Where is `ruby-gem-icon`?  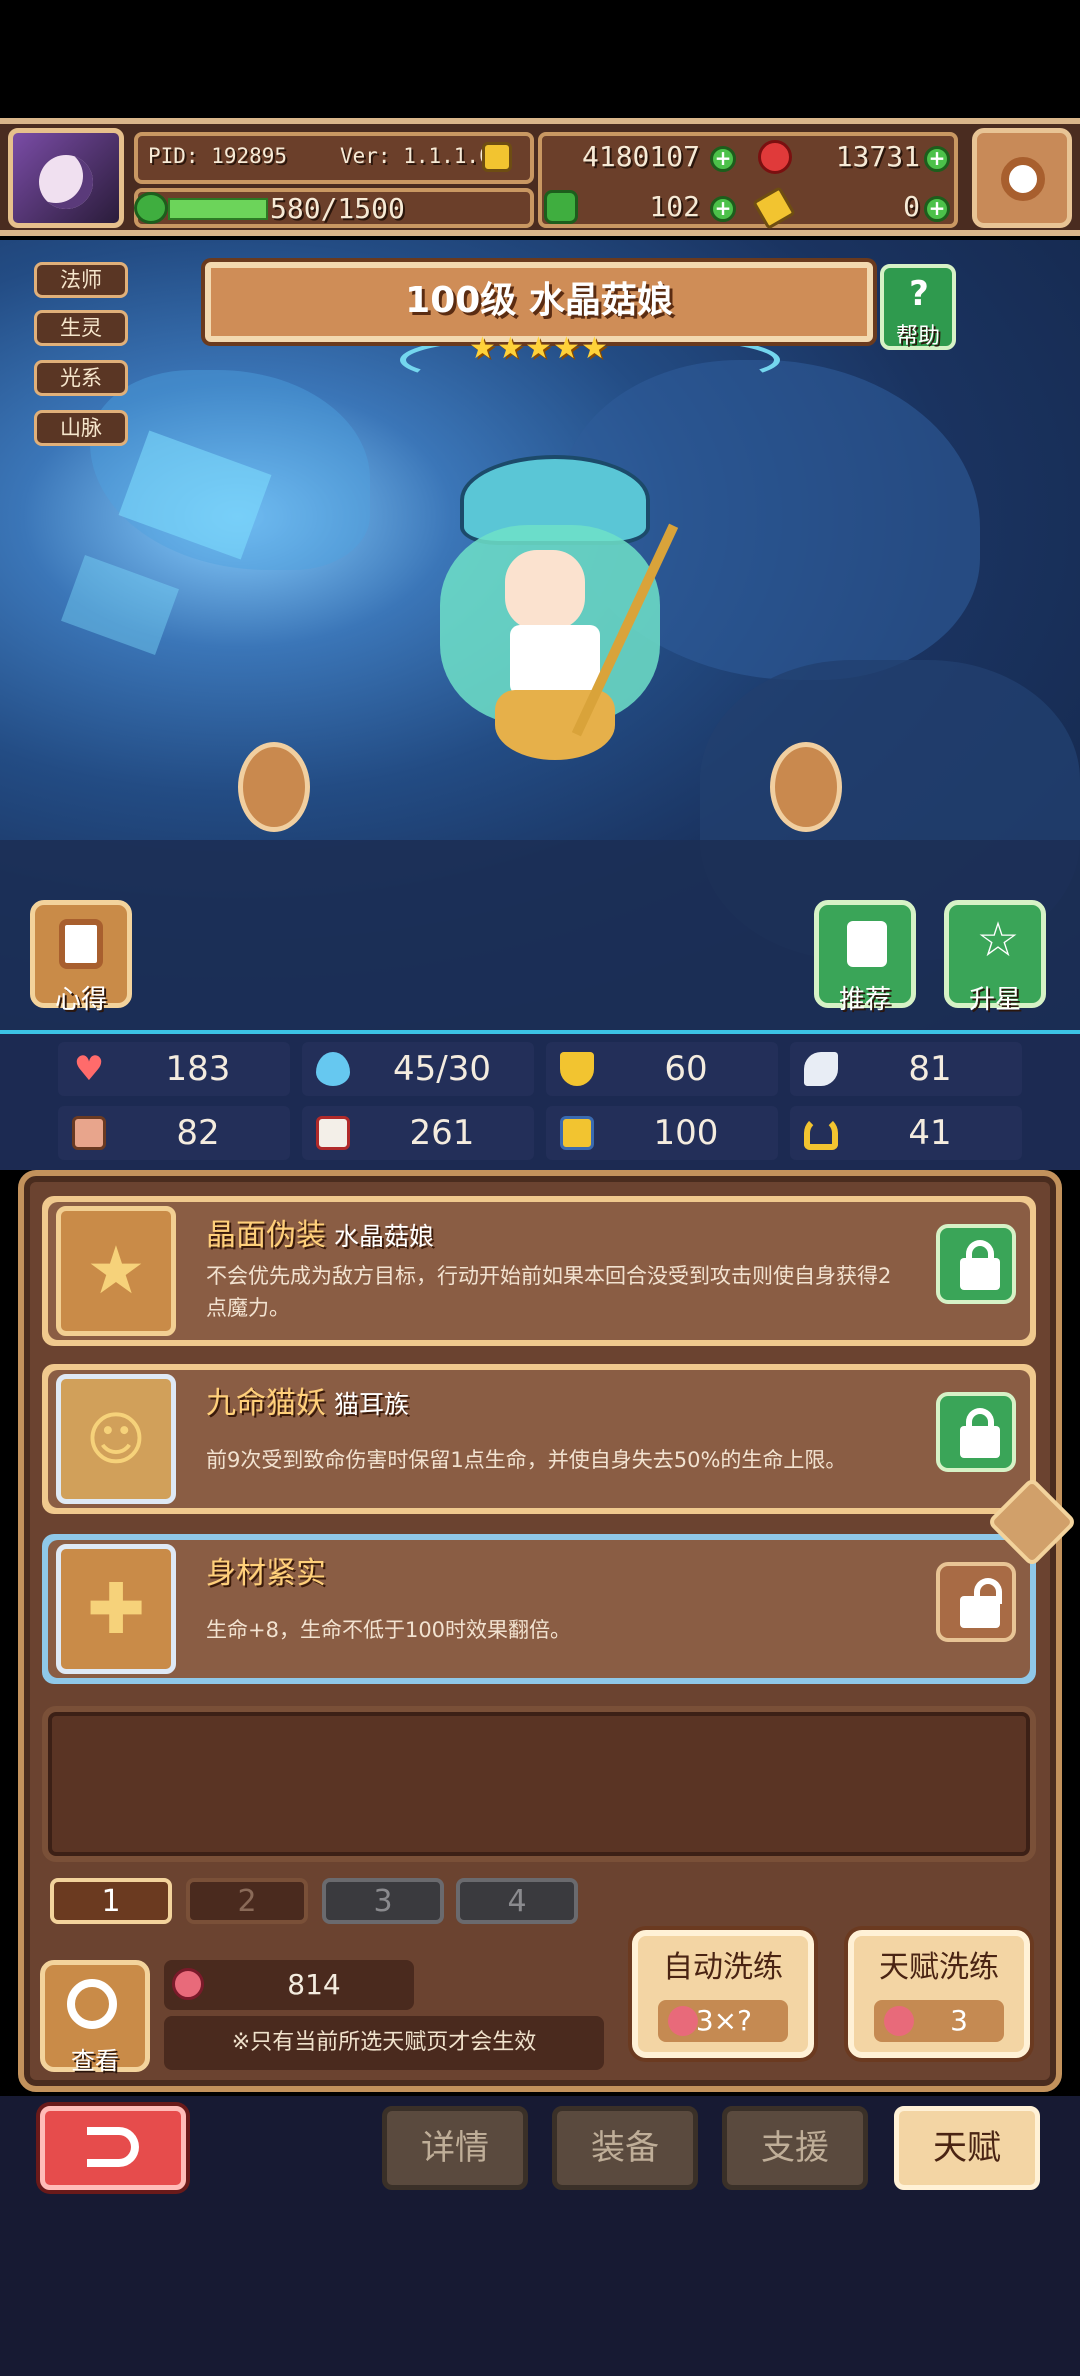
ruby-gem-icon is located at coordinates (775, 157).